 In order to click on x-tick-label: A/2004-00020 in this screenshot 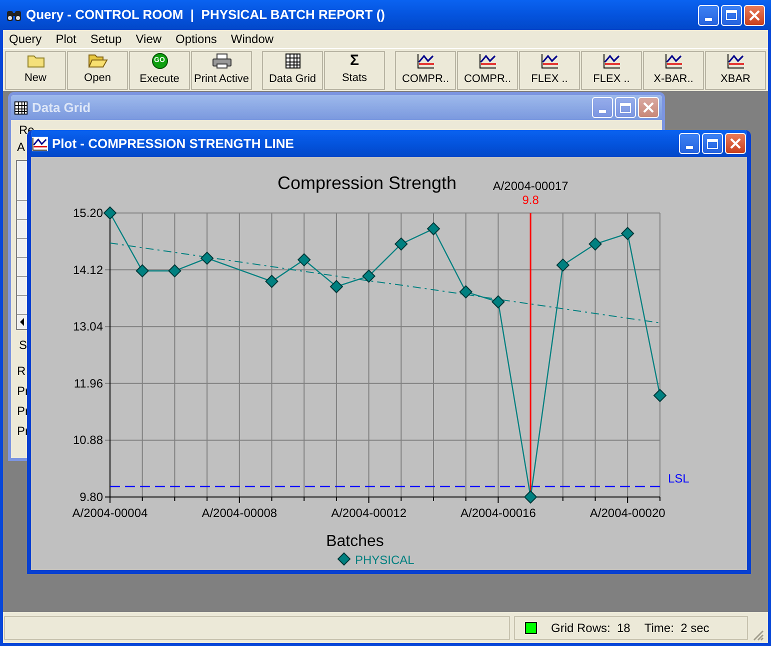, I will do `click(628, 513)`.